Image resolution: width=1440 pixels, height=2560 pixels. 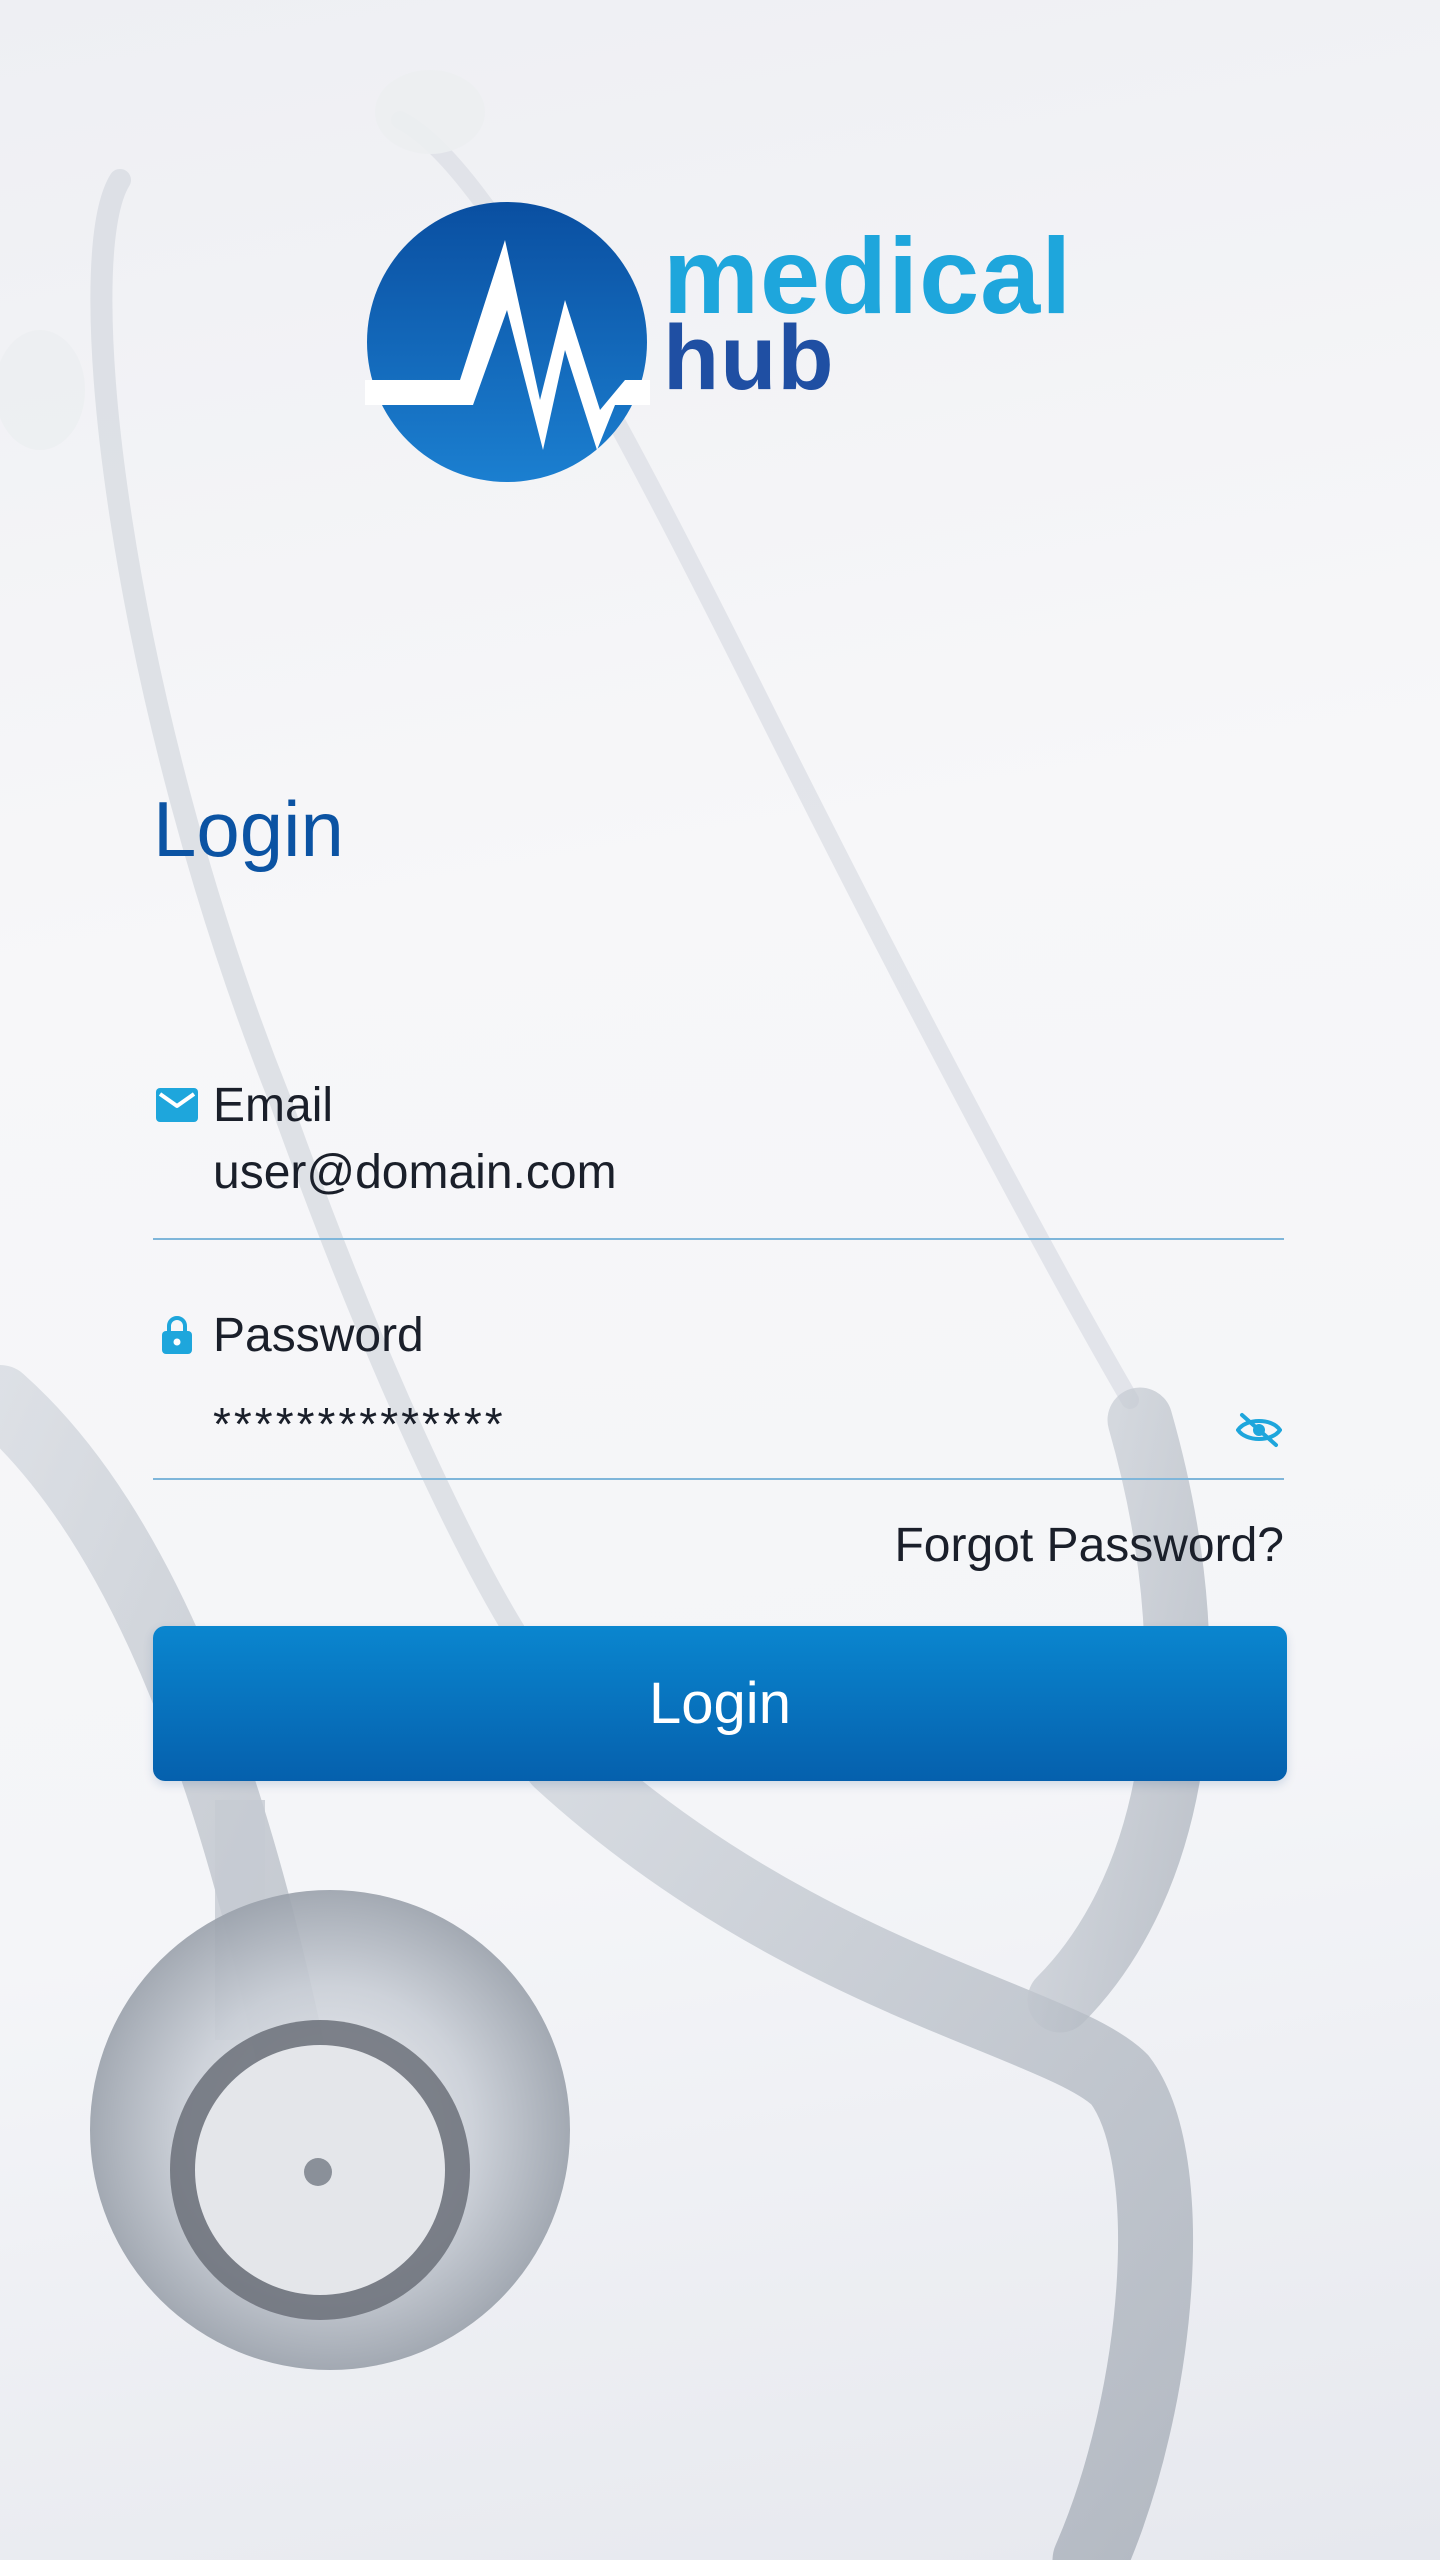 What do you see at coordinates (507, 342) in the screenshot?
I see `heartbeat-logo-icon` at bounding box center [507, 342].